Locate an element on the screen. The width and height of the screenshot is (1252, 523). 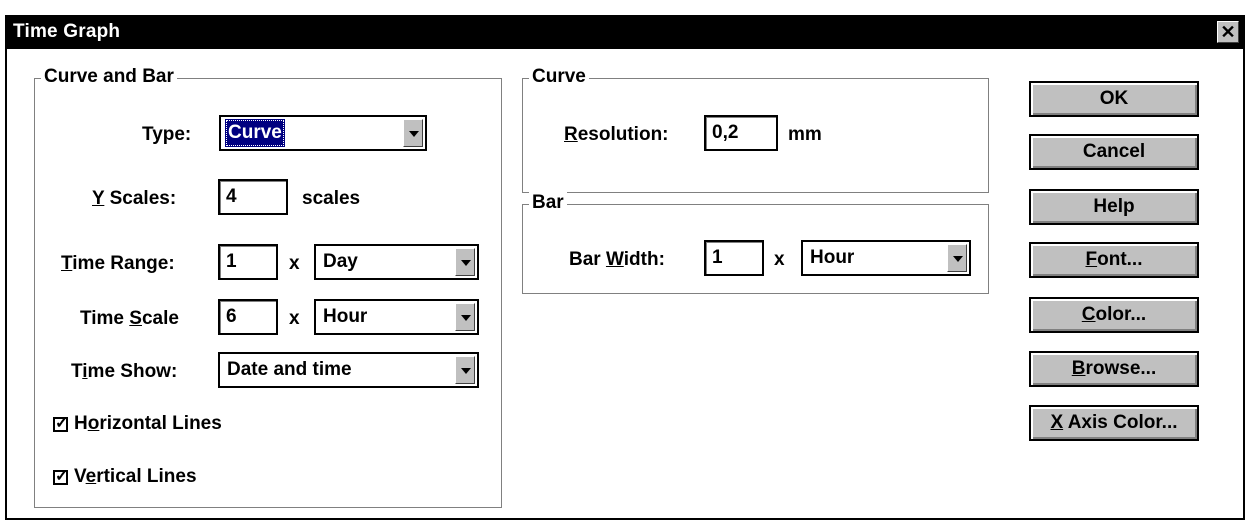
bar-width-accel: W is located at coordinates (614, 259).